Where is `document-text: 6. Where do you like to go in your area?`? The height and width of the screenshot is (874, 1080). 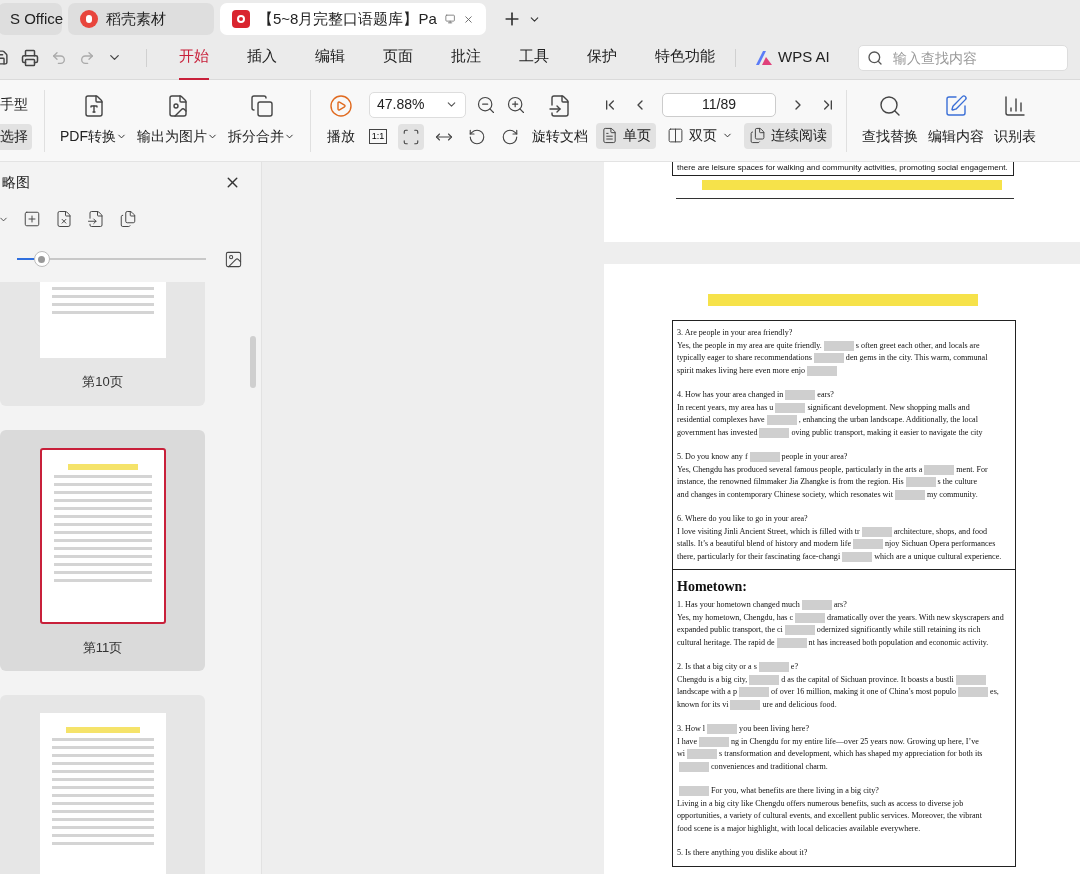 document-text: 6. Where do you like to go in your area? is located at coordinates (742, 519).